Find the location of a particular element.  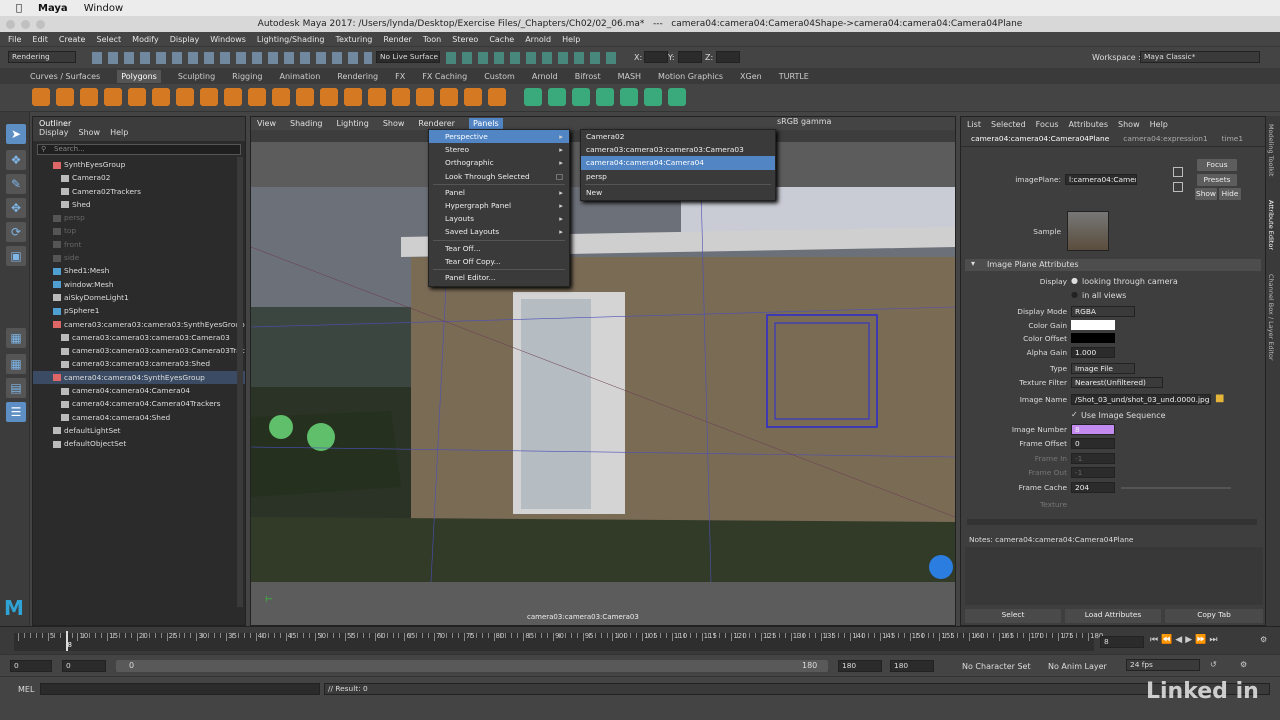

outliner-row: camera03:camera03:camera03:Shed is located at coordinates (139, 363).